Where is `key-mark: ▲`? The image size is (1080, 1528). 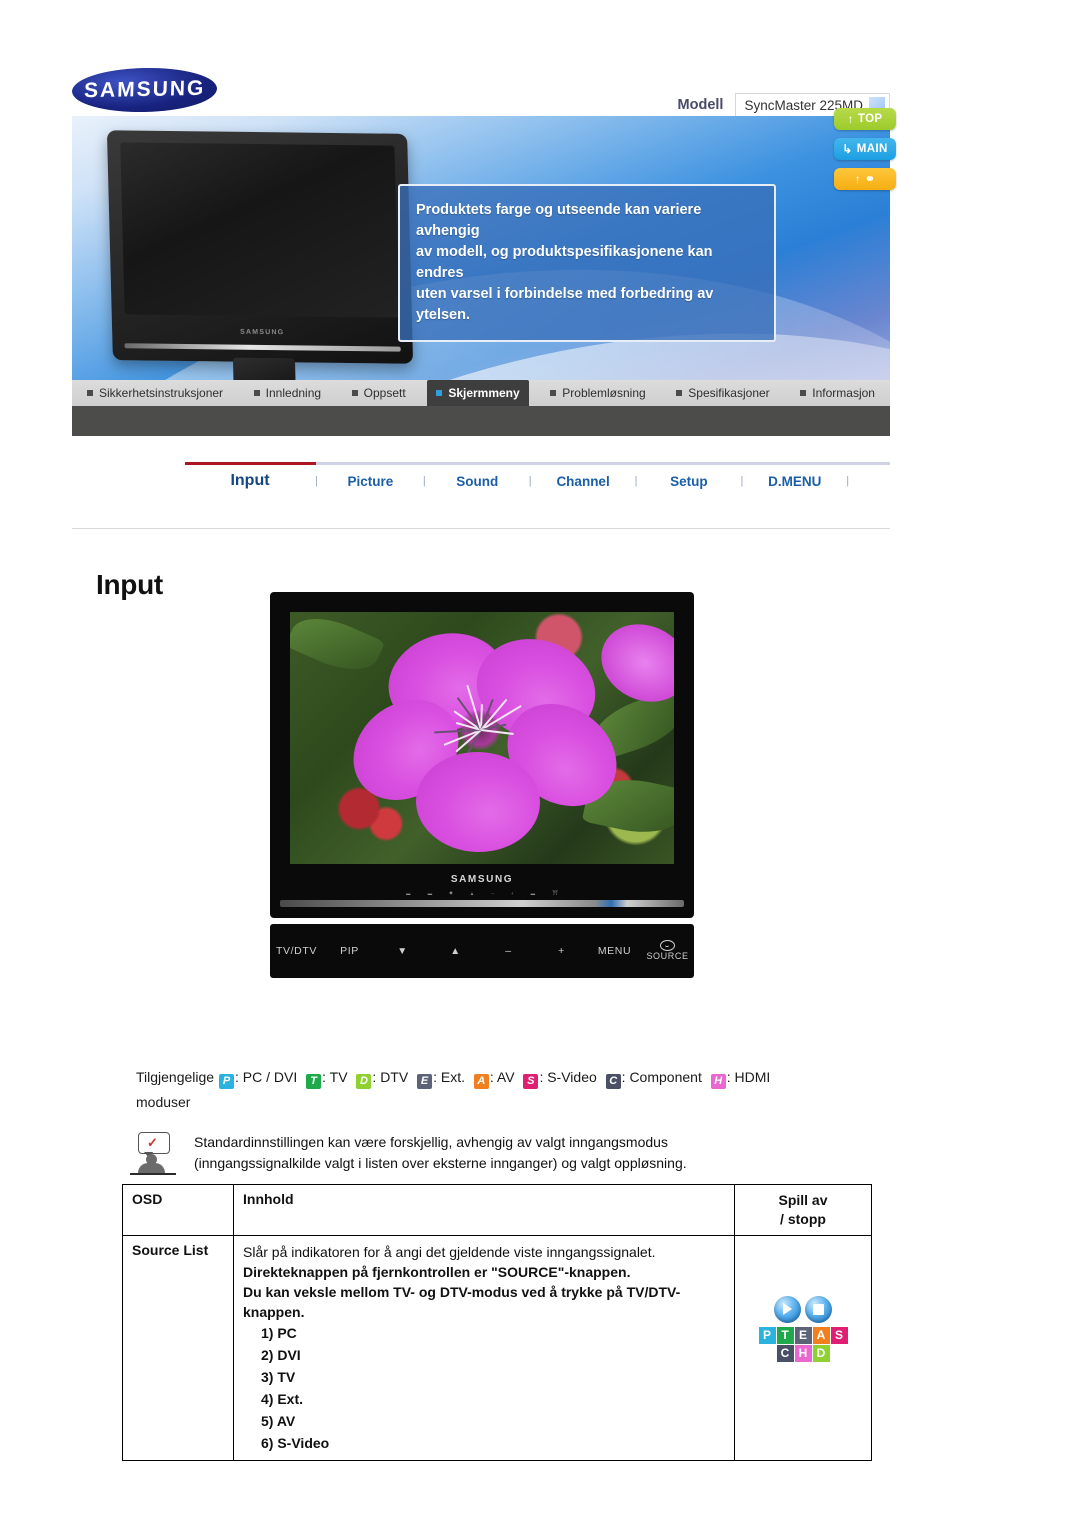 key-mark: ▲ is located at coordinates (472, 893).